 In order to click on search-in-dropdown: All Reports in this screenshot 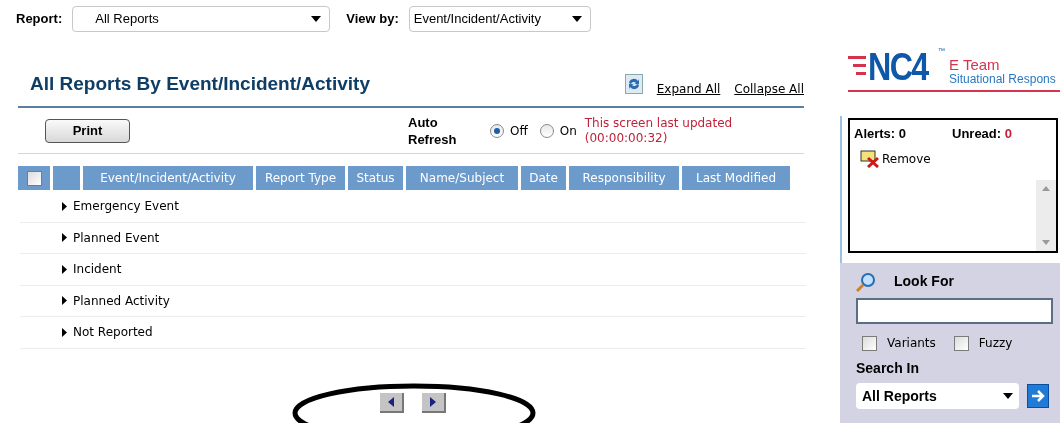, I will do `click(937, 396)`.